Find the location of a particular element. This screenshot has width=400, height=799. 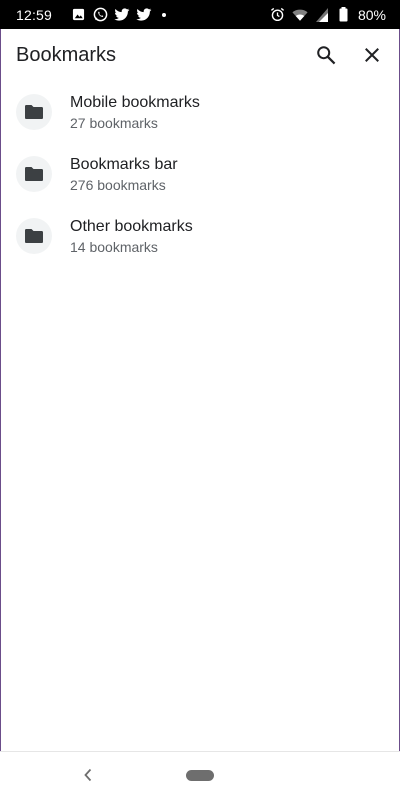

battery-icon is located at coordinates (344, 15).